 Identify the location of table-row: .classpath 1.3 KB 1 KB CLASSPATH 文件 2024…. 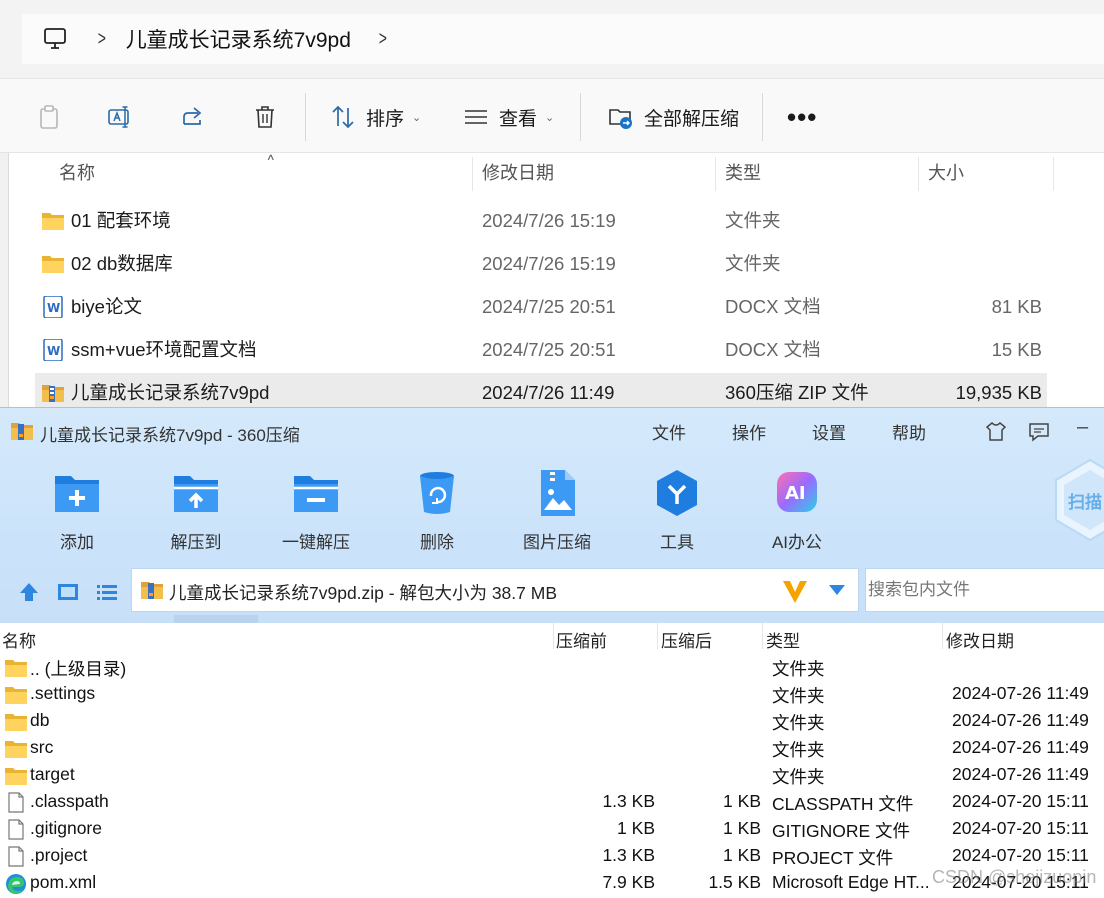
(552, 802).